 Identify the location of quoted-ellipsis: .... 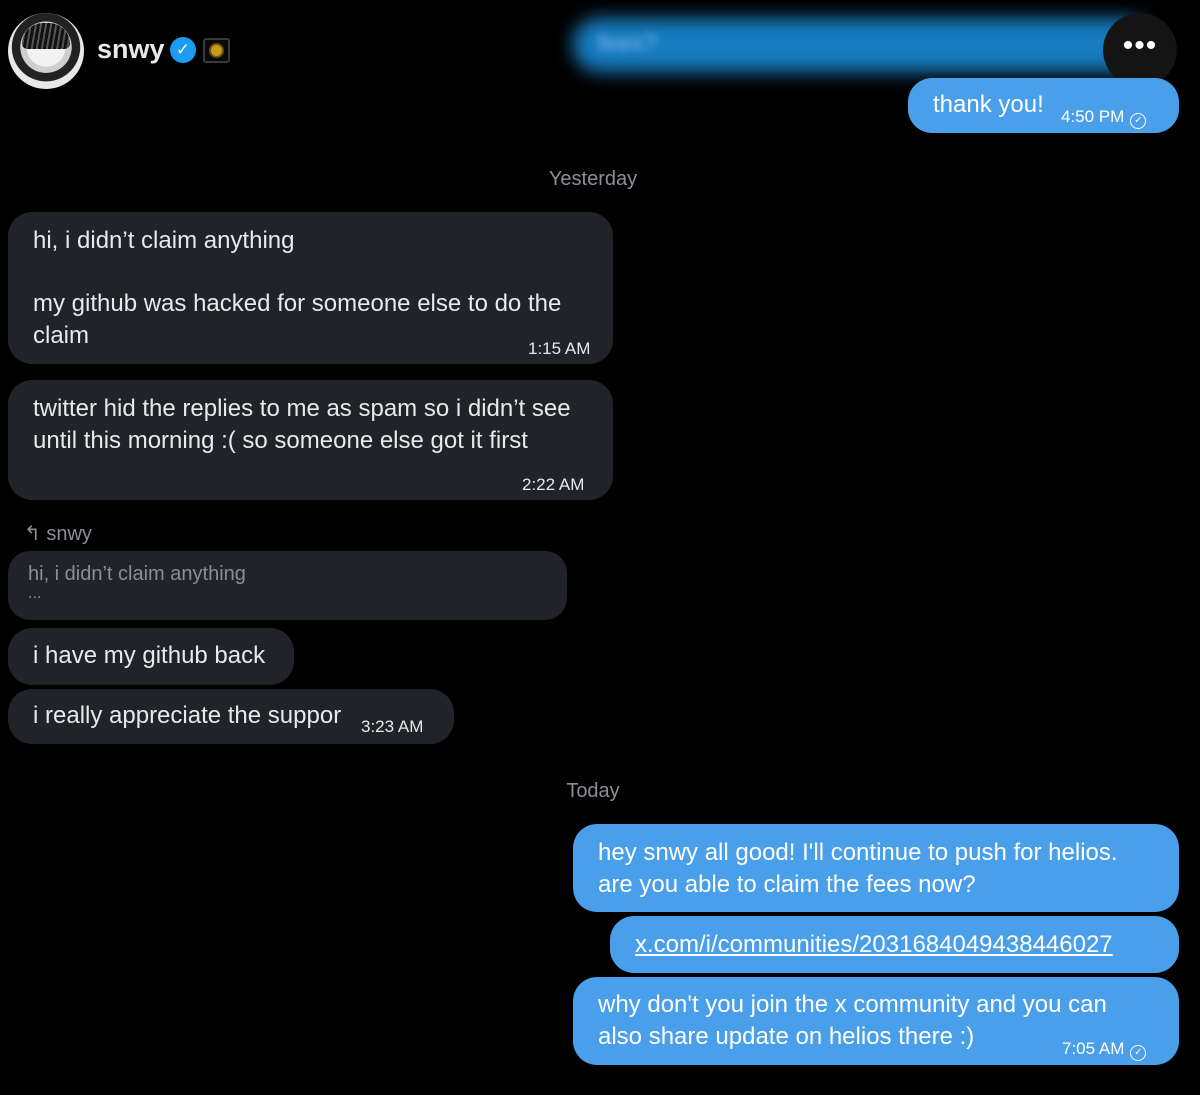
(35, 593).